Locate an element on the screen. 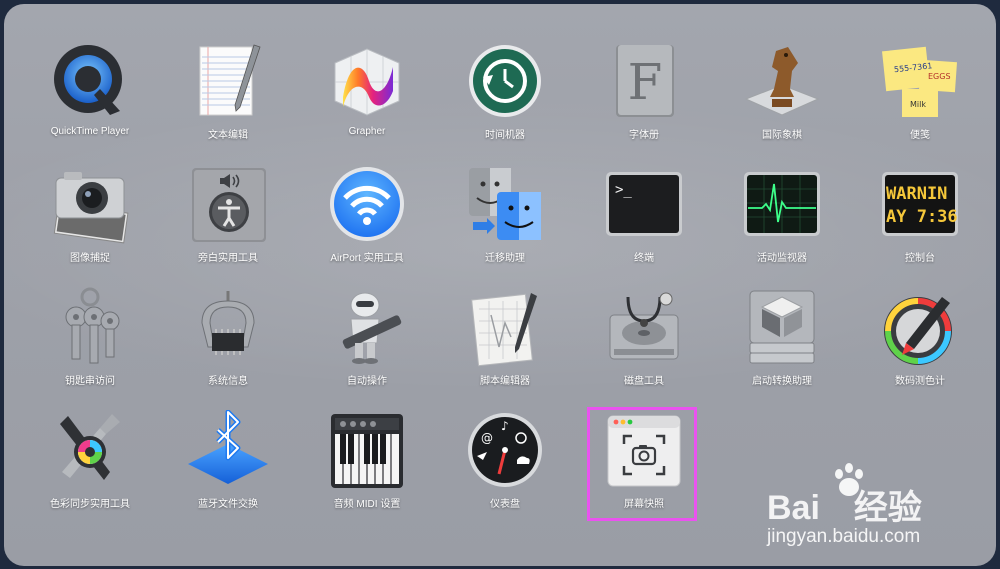 The height and width of the screenshot is (569, 1000). app-chess: 国际象棋 is located at coordinates (782, 96).